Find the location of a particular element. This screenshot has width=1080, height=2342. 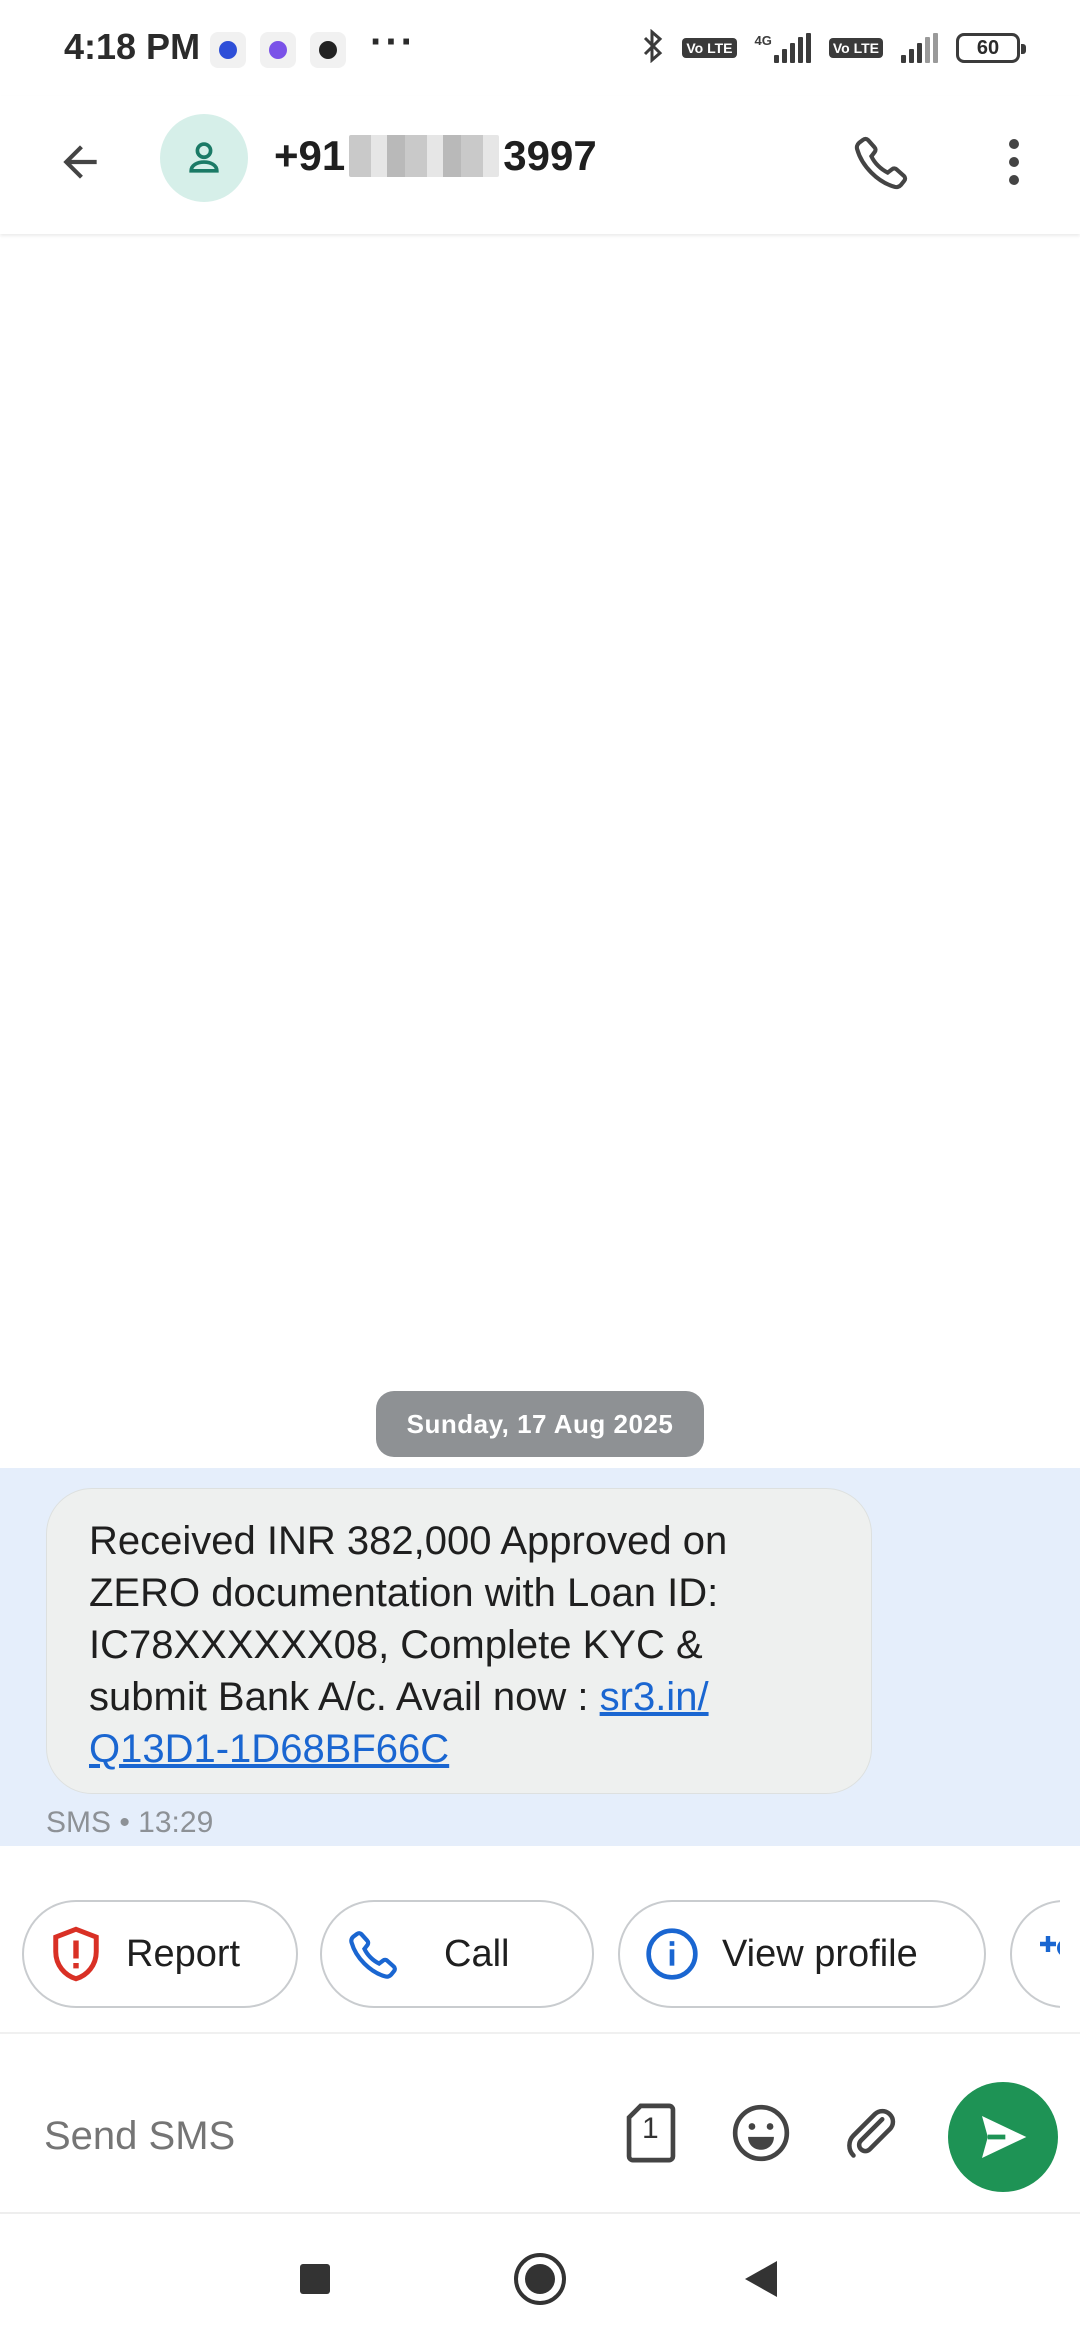

triangle-back-icon is located at coordinates (761, 2279).